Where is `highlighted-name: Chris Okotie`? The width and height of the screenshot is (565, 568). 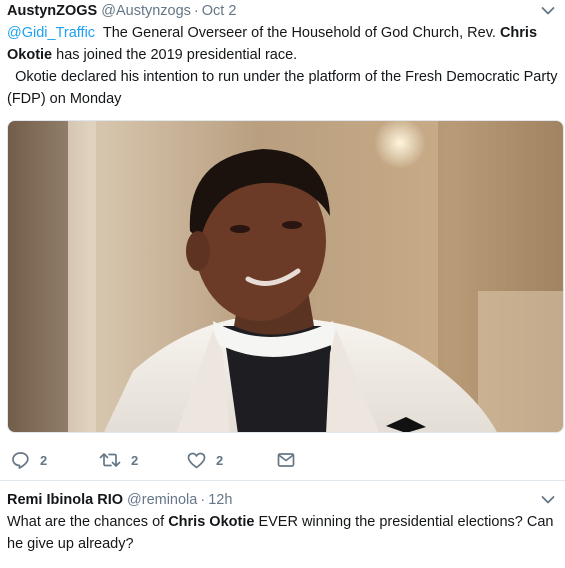
highlighted-name: Chris Okotie is located at coordinates (211, 522).